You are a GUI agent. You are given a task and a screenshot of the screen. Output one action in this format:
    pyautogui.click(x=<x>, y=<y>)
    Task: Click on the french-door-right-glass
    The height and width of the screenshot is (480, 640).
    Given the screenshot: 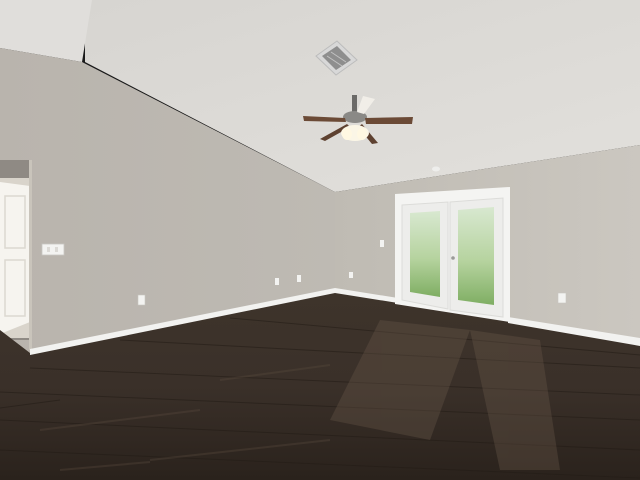 What is the action you would take?
    pyautogui.click(x=476, y=256)
    